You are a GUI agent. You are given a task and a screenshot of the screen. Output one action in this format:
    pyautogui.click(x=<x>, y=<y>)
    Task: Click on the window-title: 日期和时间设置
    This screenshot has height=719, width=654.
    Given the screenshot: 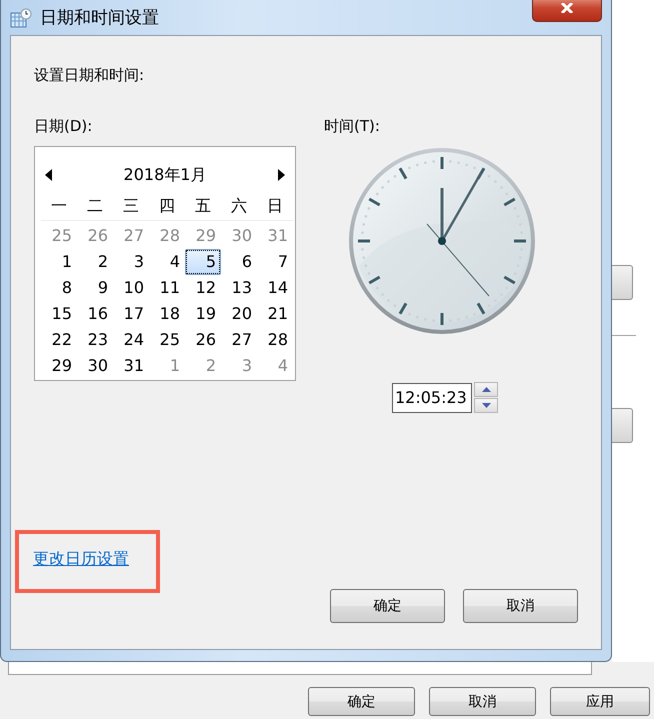 What is the action you would take?
    pyautogui.click(x=99, y=18)
    